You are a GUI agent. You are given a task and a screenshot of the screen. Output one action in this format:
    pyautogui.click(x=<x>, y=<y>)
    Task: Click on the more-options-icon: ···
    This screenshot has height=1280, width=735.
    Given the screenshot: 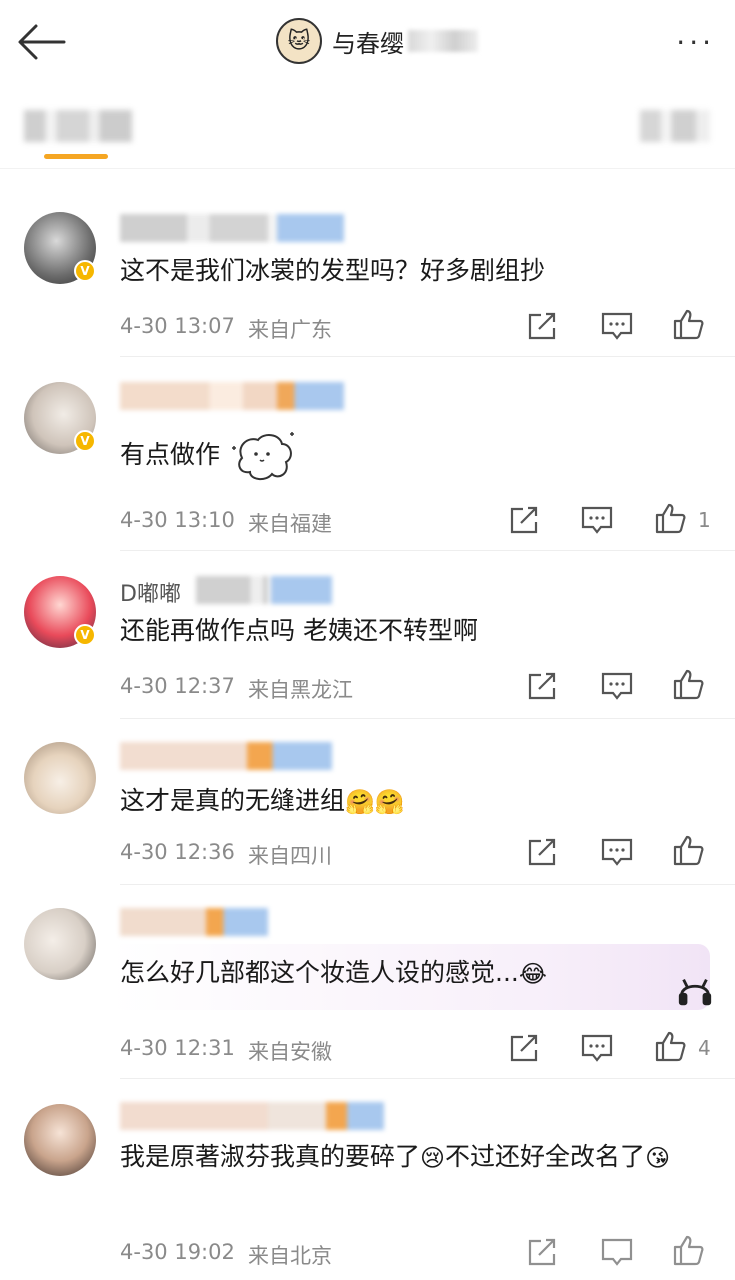 What is the action you would take?
    pyautogui.click(x=695, y=42)
    